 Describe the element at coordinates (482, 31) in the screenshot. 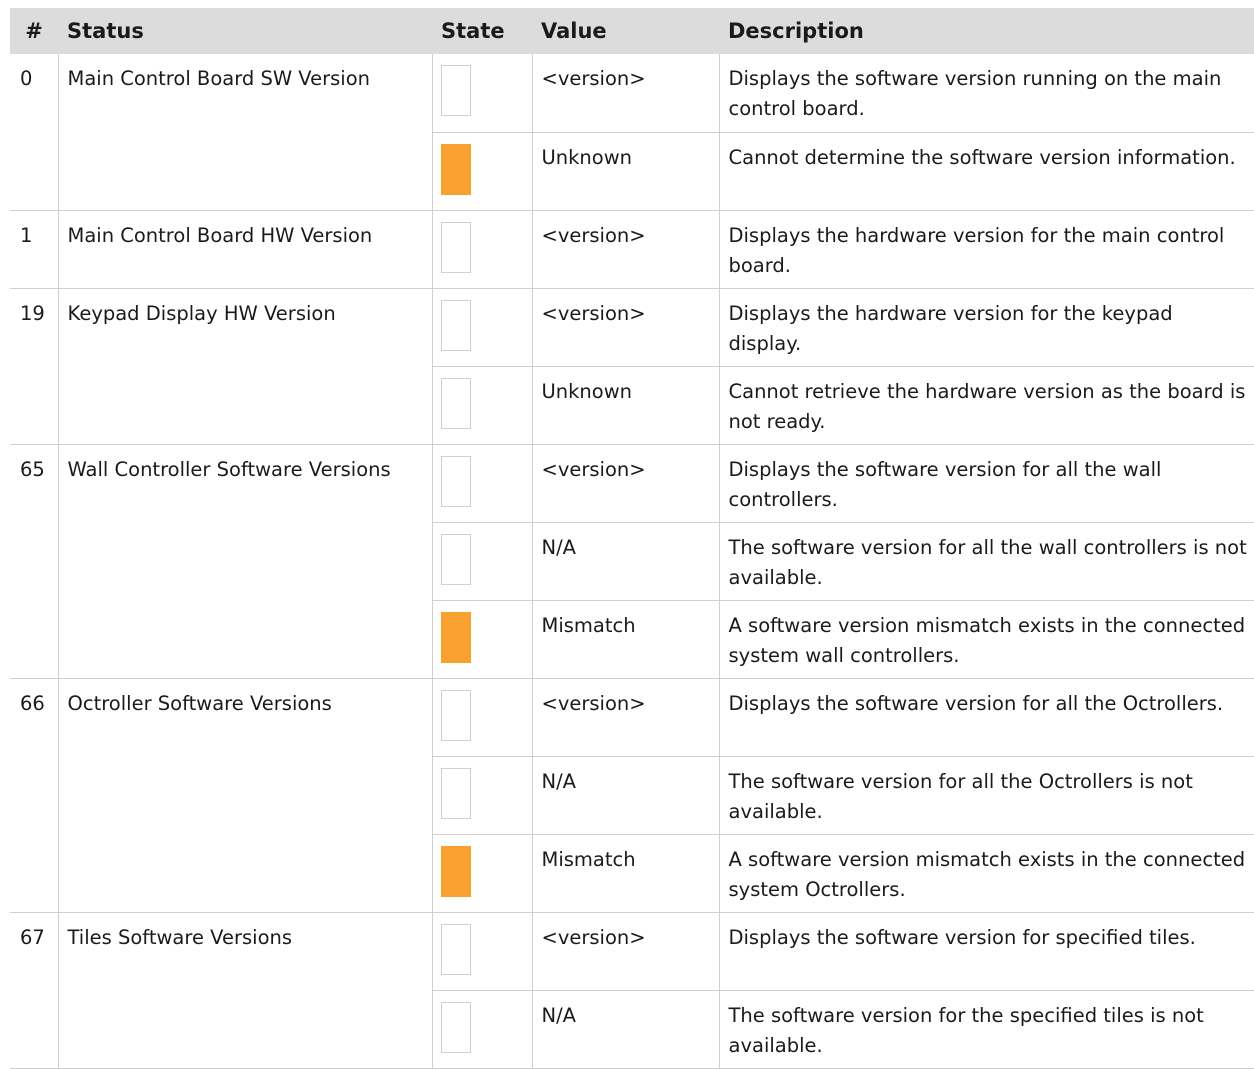

I see `header-state: State` at that location.